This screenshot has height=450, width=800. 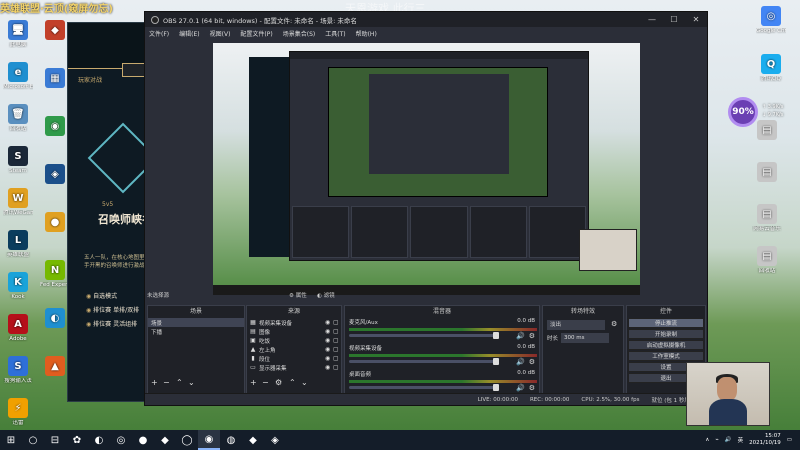 I want to click on source-item: ▣ 吃饭 ◉ ▢, so click(x=294, y=340).